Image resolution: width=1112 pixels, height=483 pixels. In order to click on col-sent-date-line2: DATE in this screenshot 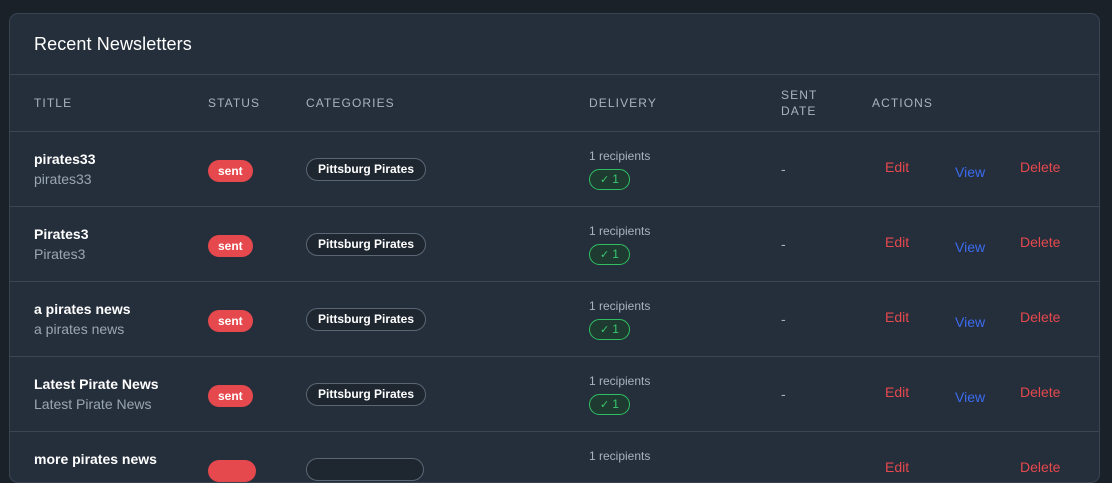, I will do `click(799, 111)`.